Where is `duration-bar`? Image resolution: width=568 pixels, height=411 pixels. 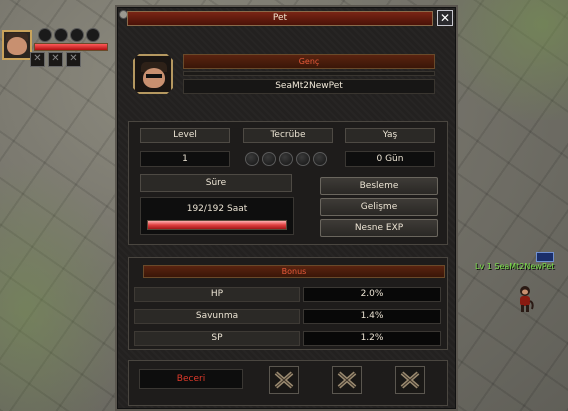
duration-bar is located at coordinates (217, 225).